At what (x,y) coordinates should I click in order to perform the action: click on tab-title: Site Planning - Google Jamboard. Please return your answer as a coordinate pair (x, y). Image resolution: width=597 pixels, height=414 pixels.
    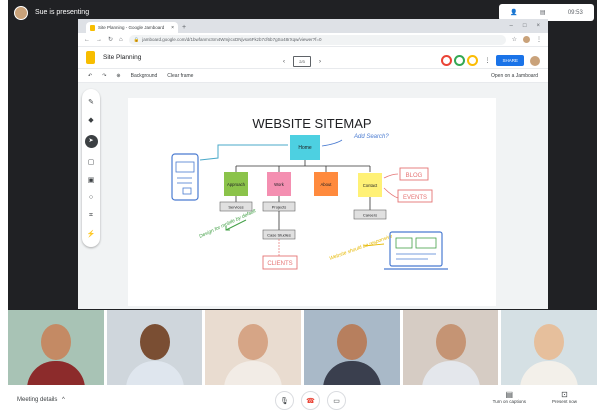
    Looking at the image, I should click on (131, 27).